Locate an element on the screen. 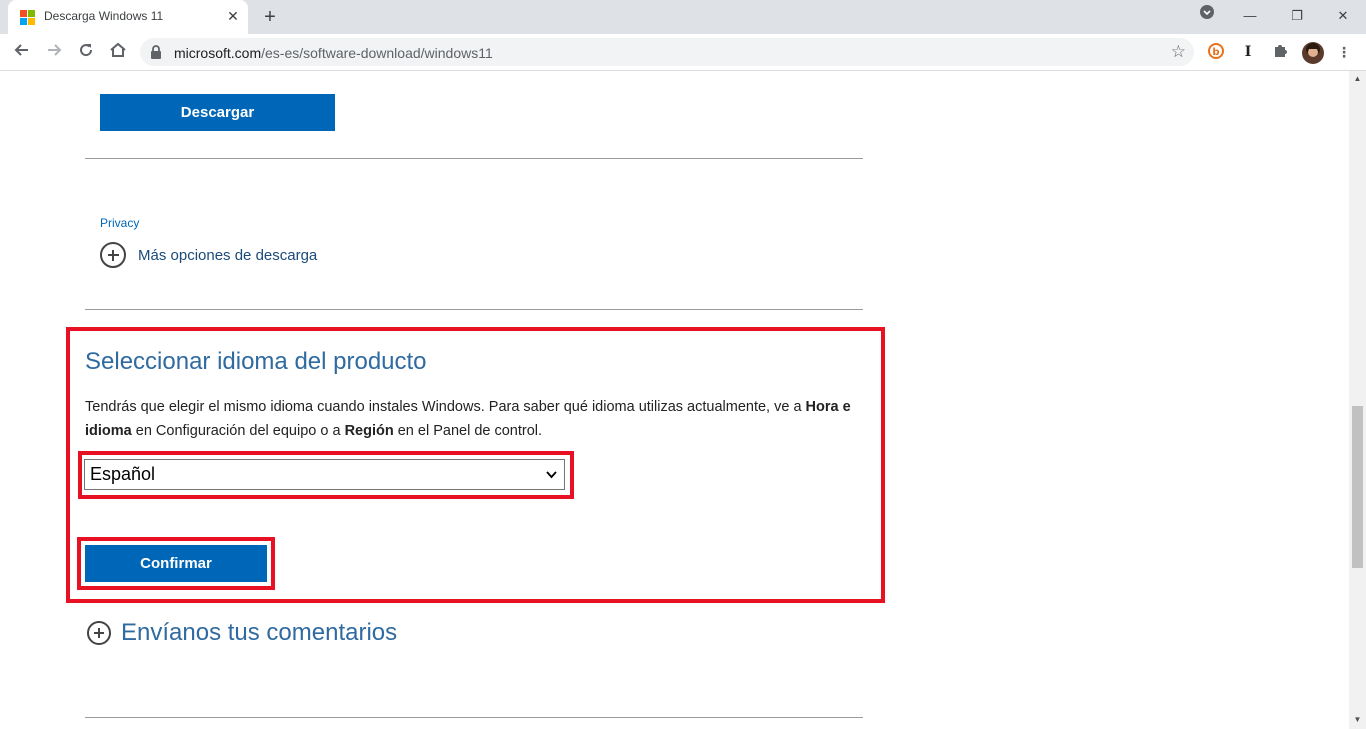 This screenshot has width=1366, height=729. tab-title: Descarga Windows 11 is located at coordinates (104, 16).